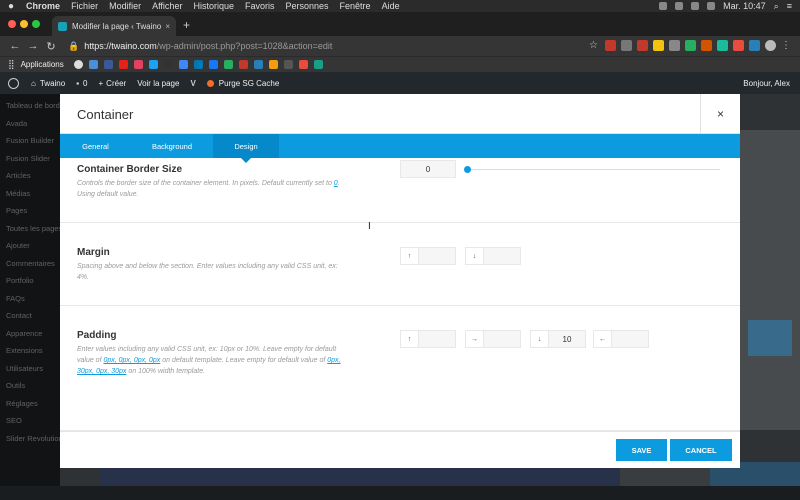 The height and width of the screenshot is (500, 800). Describe the element at coordinates (33, 46) in the screenshot. I see `forward-arrow-icon: →` at that location.